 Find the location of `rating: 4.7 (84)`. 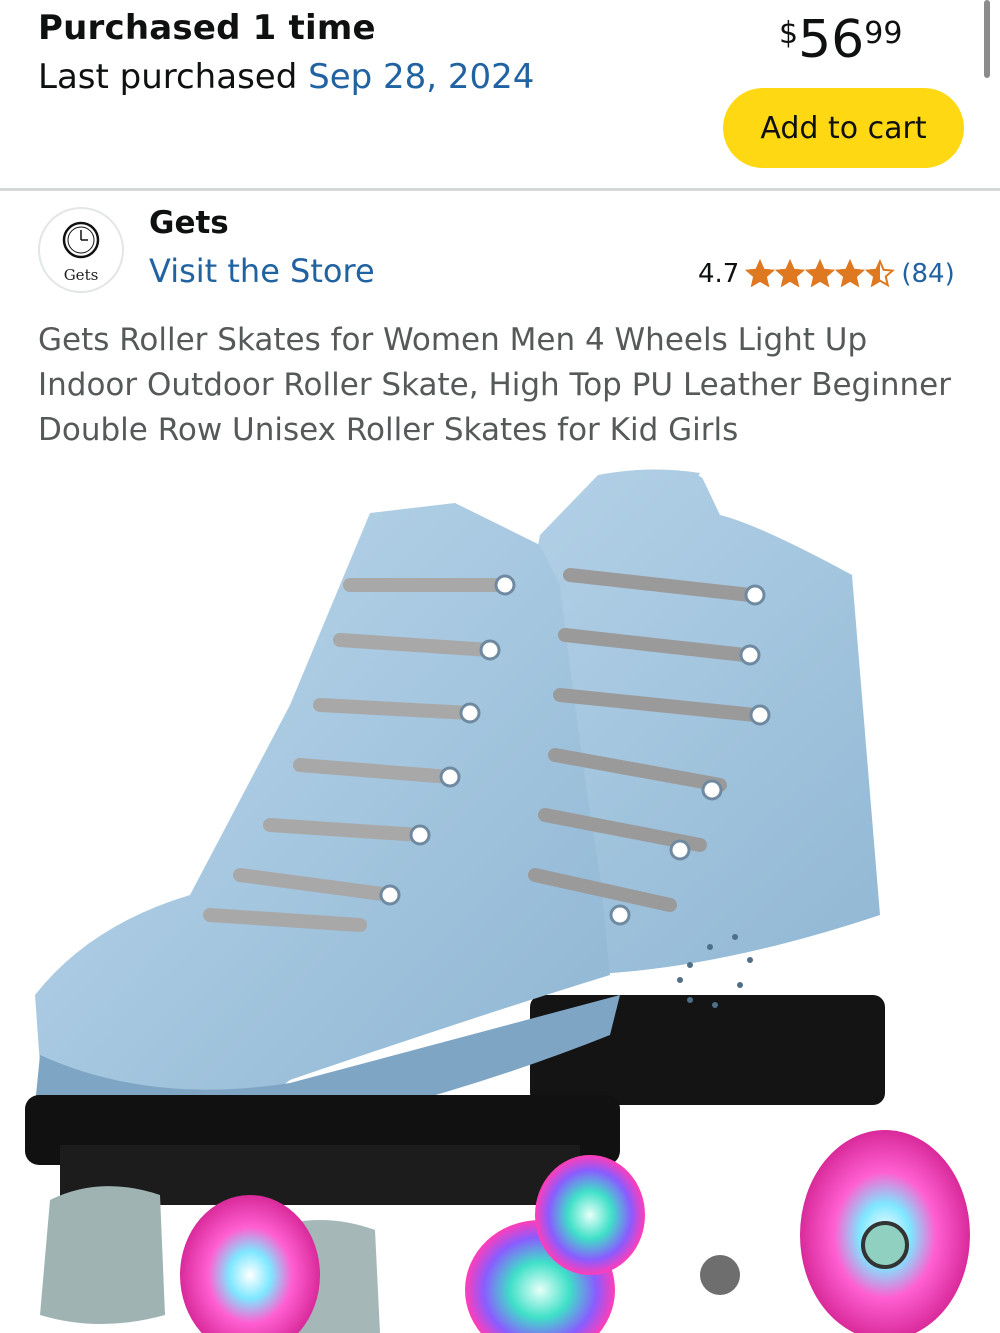

rating: 4.7 (84) is located at coordinates (826, 274).